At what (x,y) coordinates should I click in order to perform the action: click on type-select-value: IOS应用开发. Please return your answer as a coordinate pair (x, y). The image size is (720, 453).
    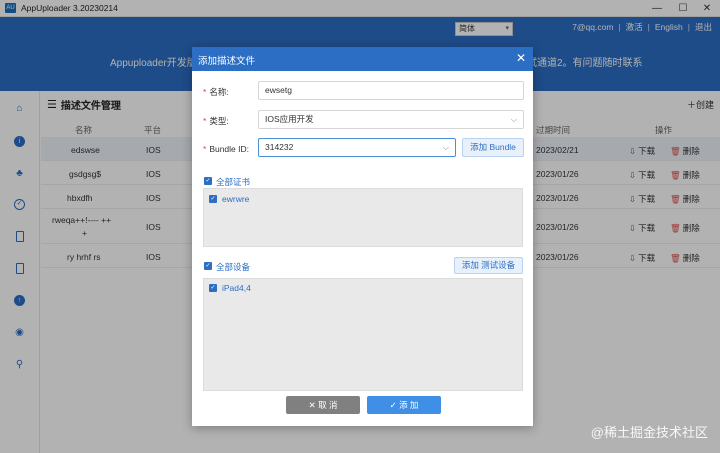
    Looking at the image, I should click on (289, 119).